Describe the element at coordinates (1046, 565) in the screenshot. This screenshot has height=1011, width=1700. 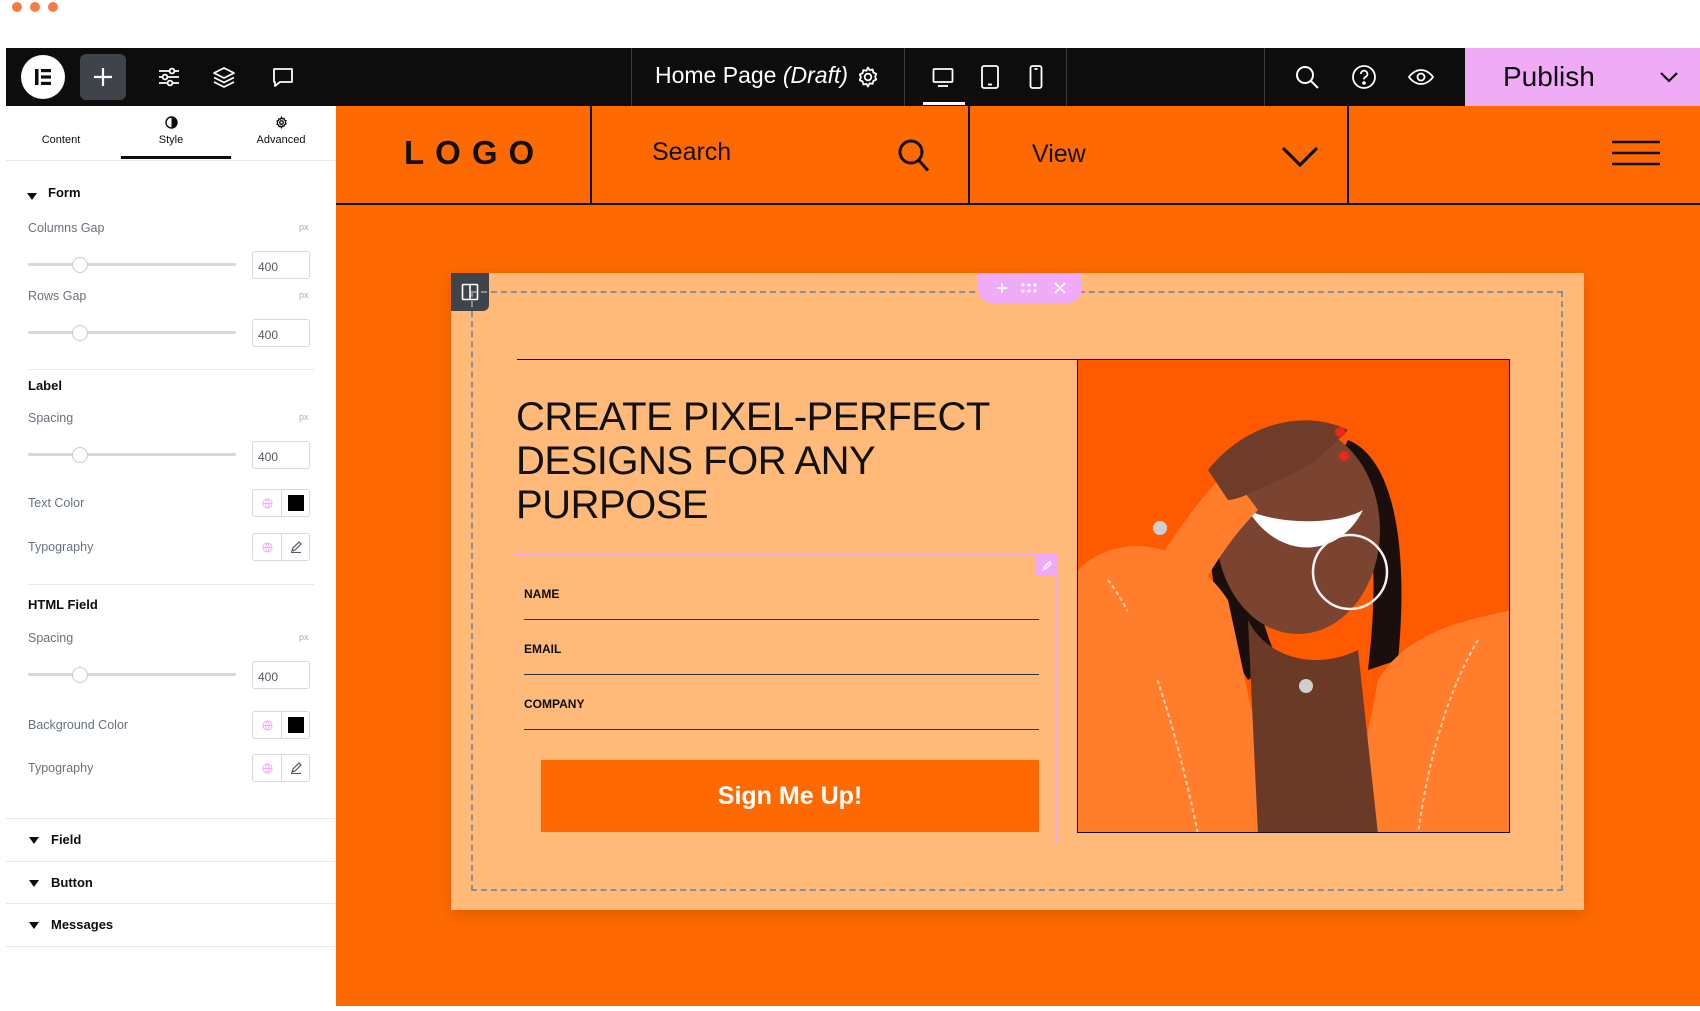
I see `edit-widget-button` at that location.